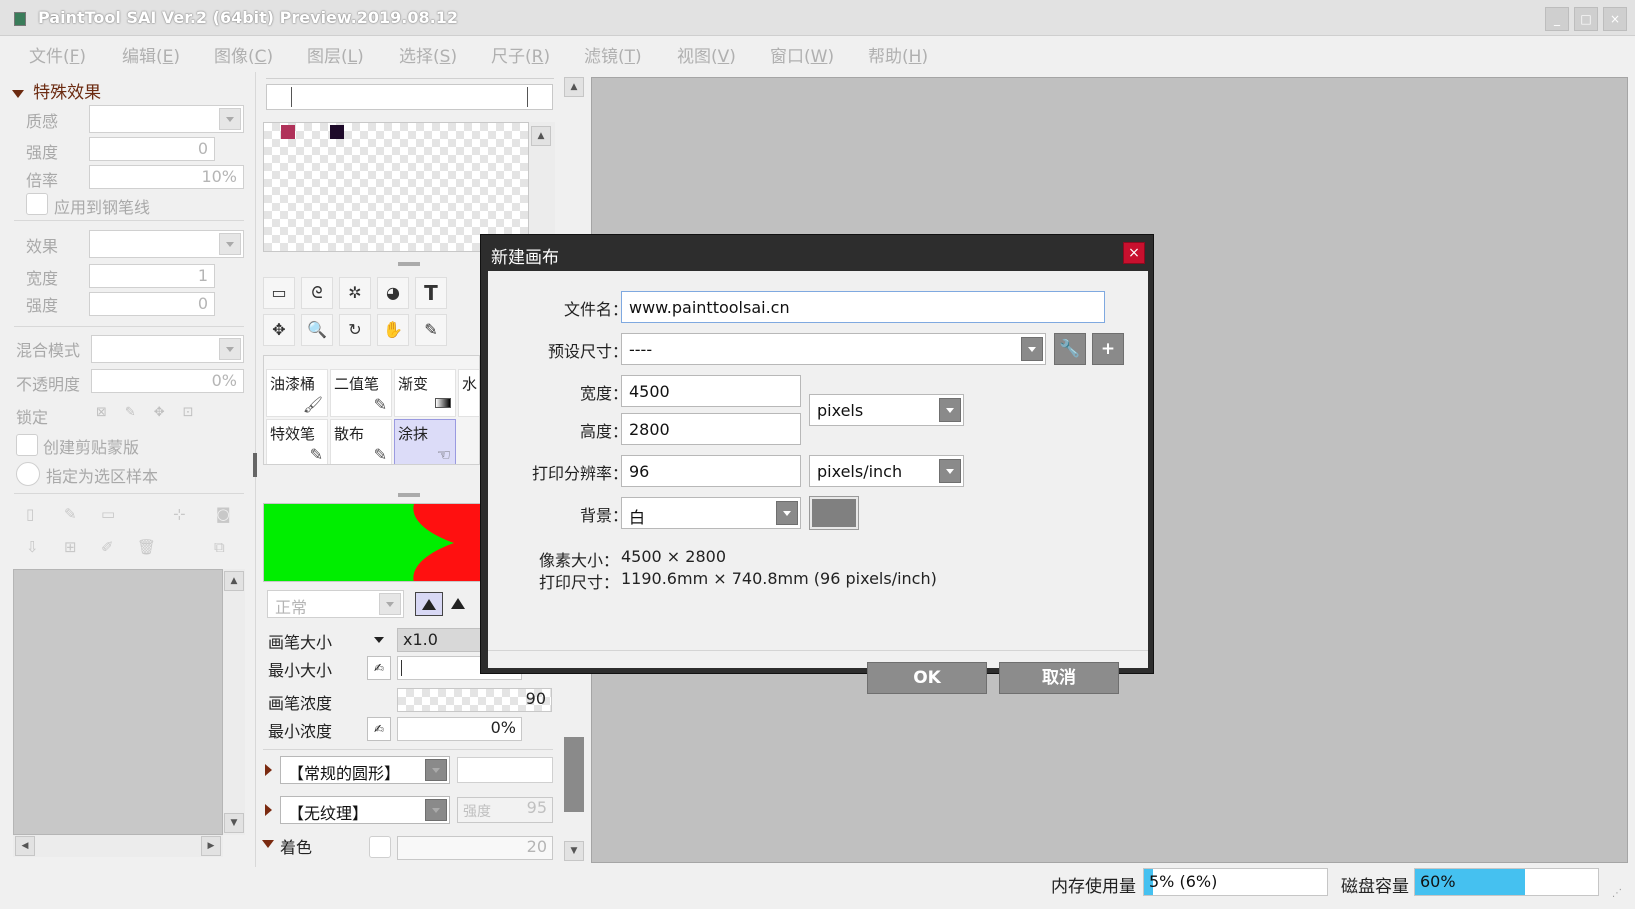  What do you see at coordinates (833, 349) in the screenshot?
I see `preset-select: ----` at bounding box center [833, 349].